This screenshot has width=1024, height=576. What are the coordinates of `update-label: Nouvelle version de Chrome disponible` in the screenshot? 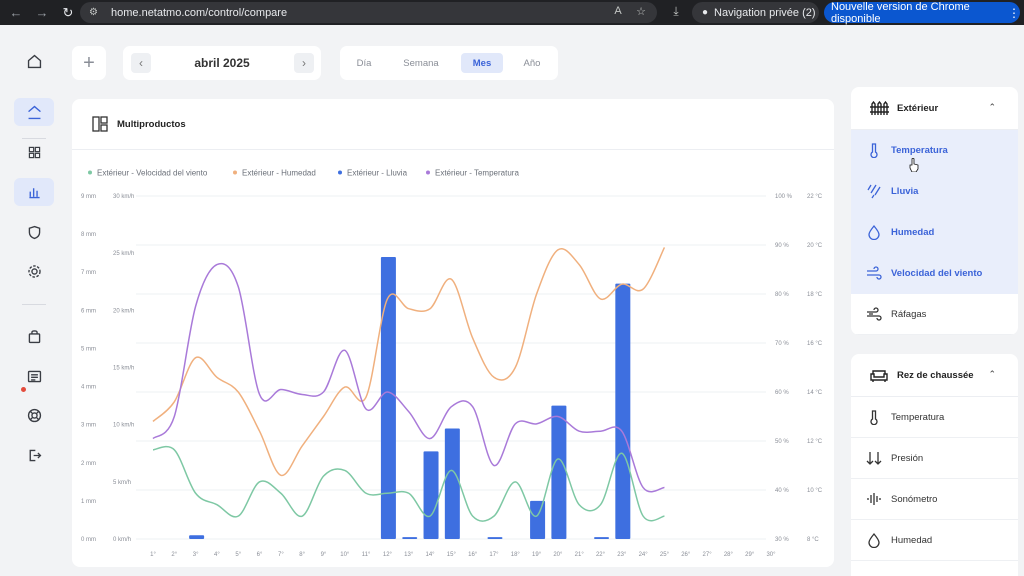 It's located at (900, 12).